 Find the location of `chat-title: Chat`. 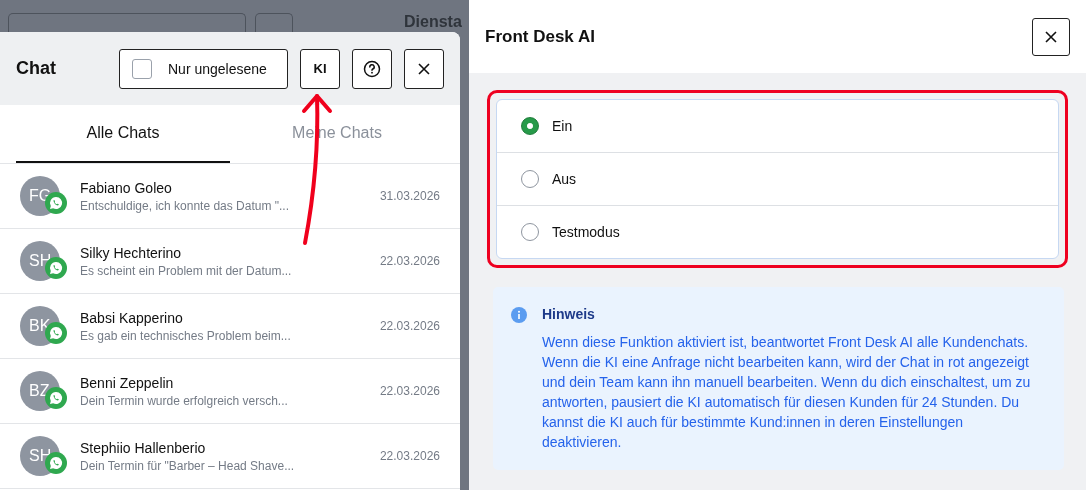

chat-title: Chat is located at coordinates (36, 68).